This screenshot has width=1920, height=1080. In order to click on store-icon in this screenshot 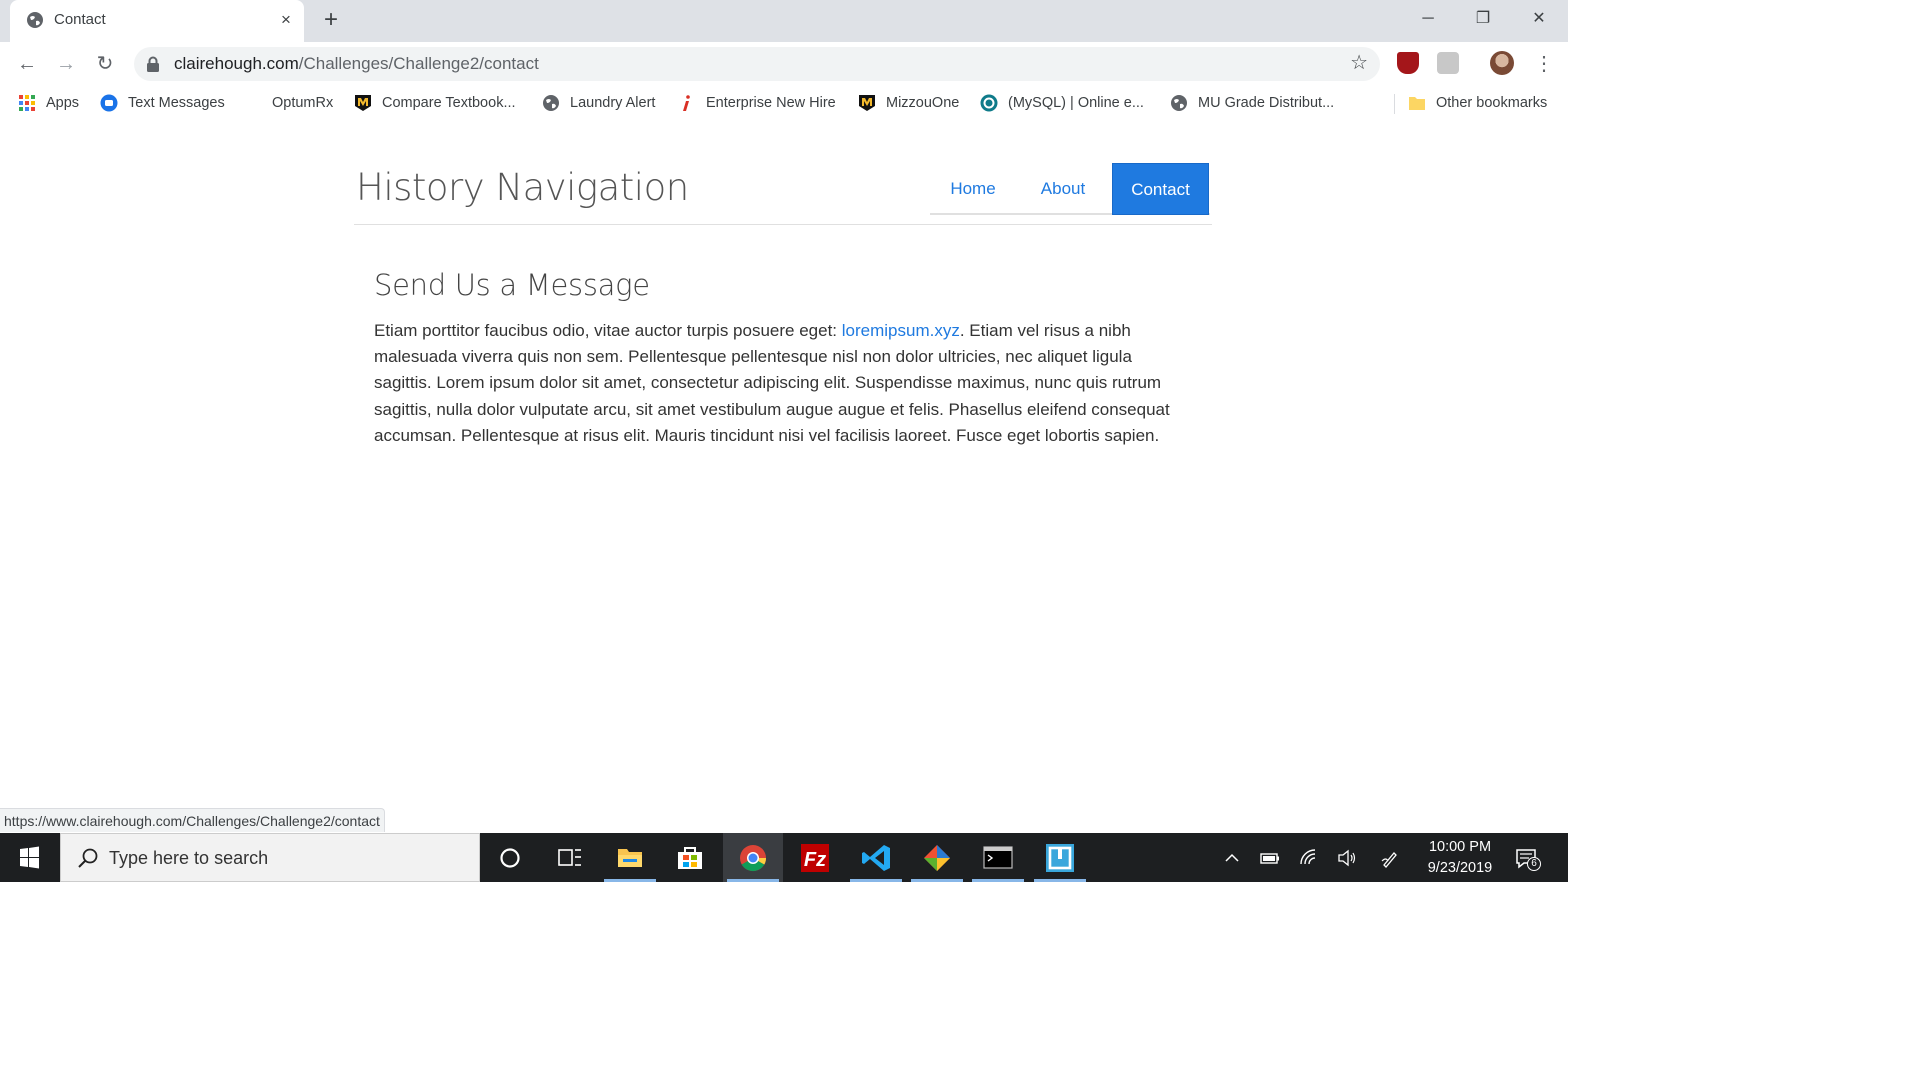, I will do `click(690, 858)`.